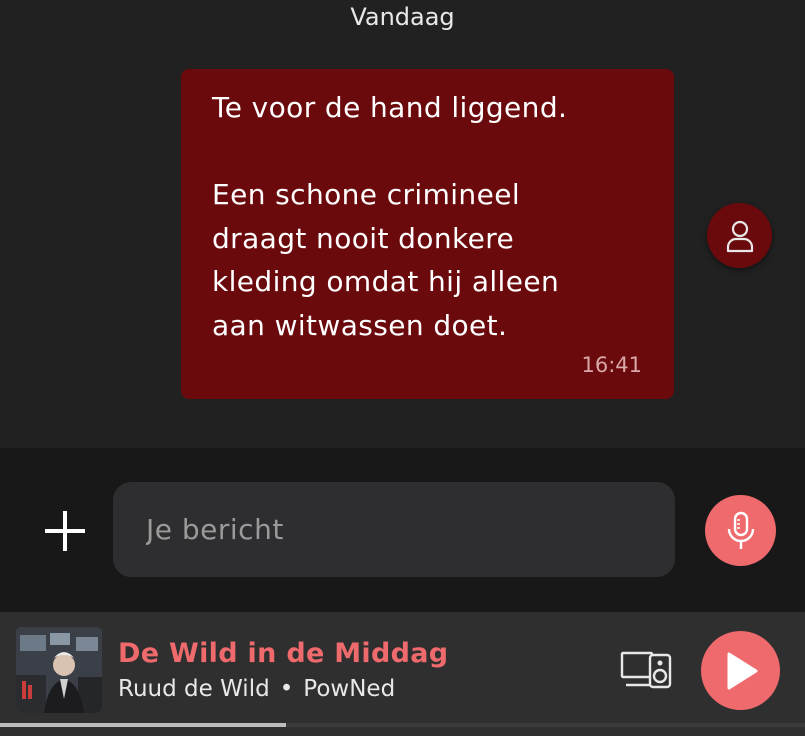 This screenshot has height=736, width=805. I want to click on message-input, so click(394, 529).